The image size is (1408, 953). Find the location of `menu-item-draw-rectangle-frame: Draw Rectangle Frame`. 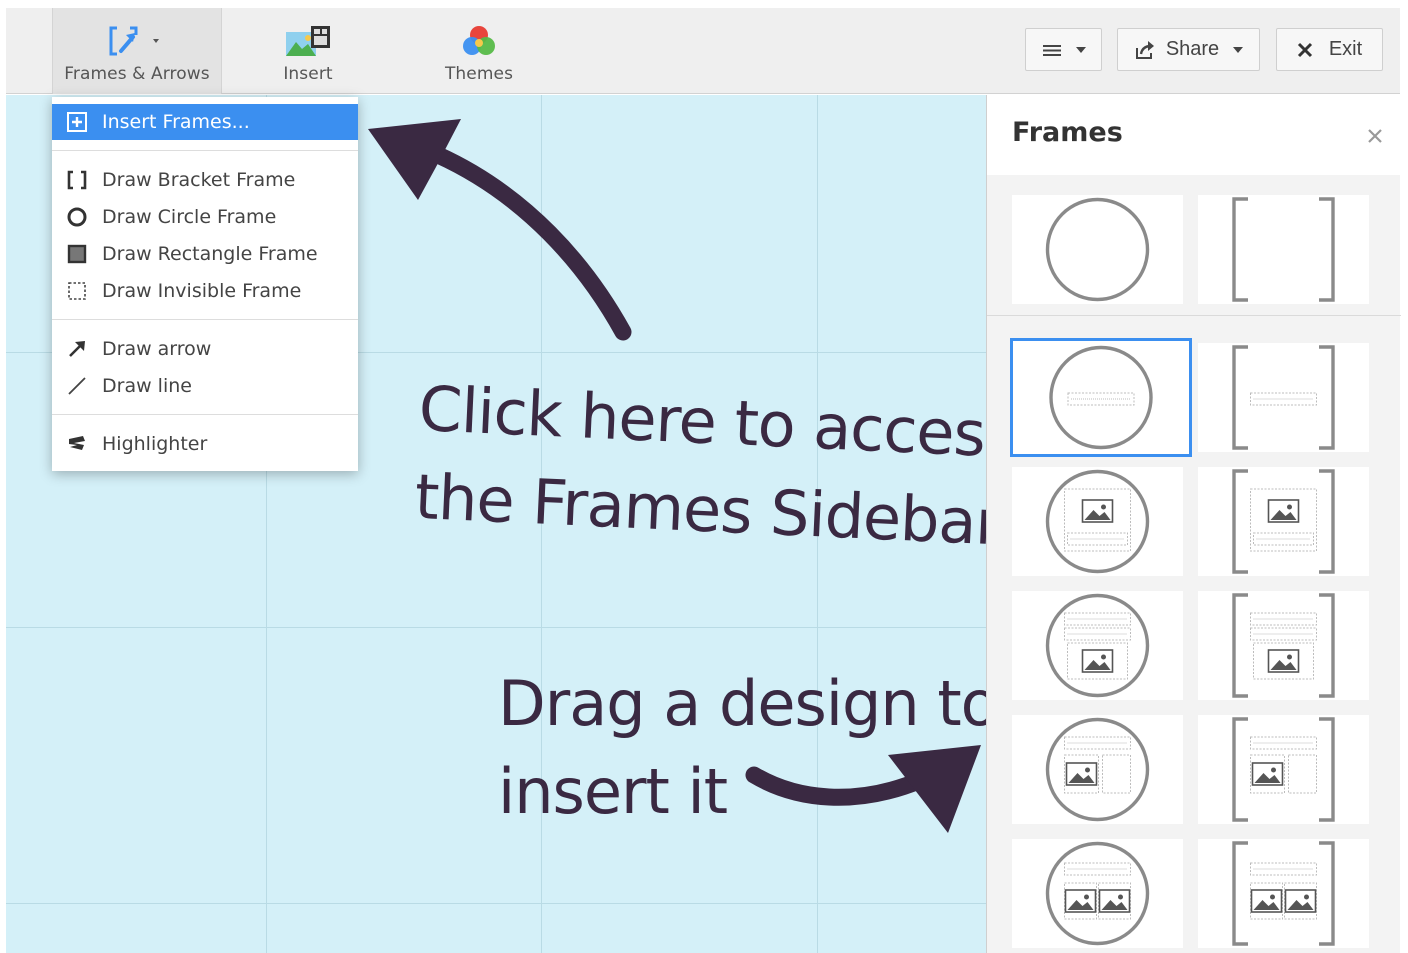

menu-item-draw-rectangle-frame: Draw Rectangle Frame is located at coordinates (205, 254).